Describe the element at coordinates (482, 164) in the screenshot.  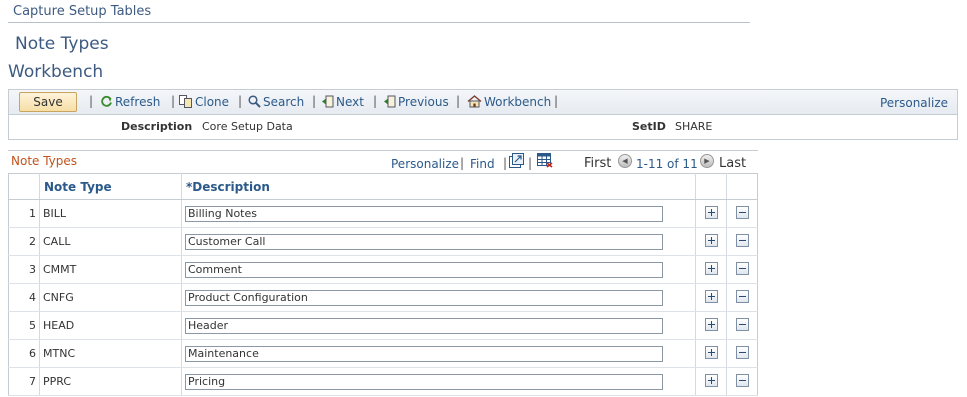
I see `grid-find-link: Find` at that location.